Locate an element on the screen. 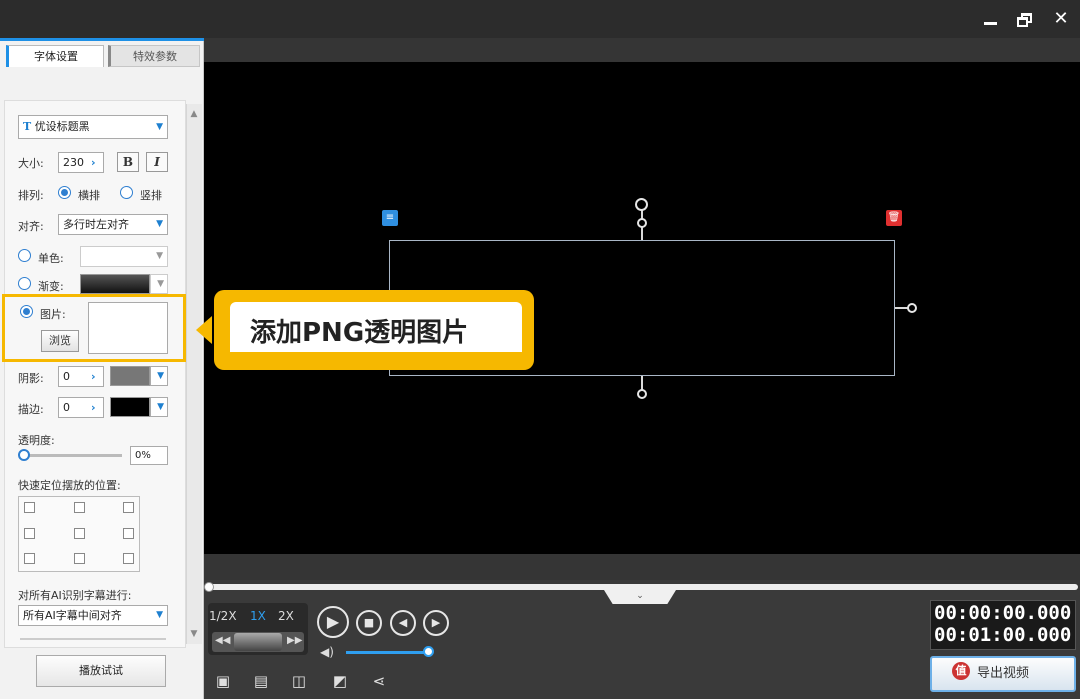  font-select: T 优设标题黑 ▼ is located at coordinates (93, 127).